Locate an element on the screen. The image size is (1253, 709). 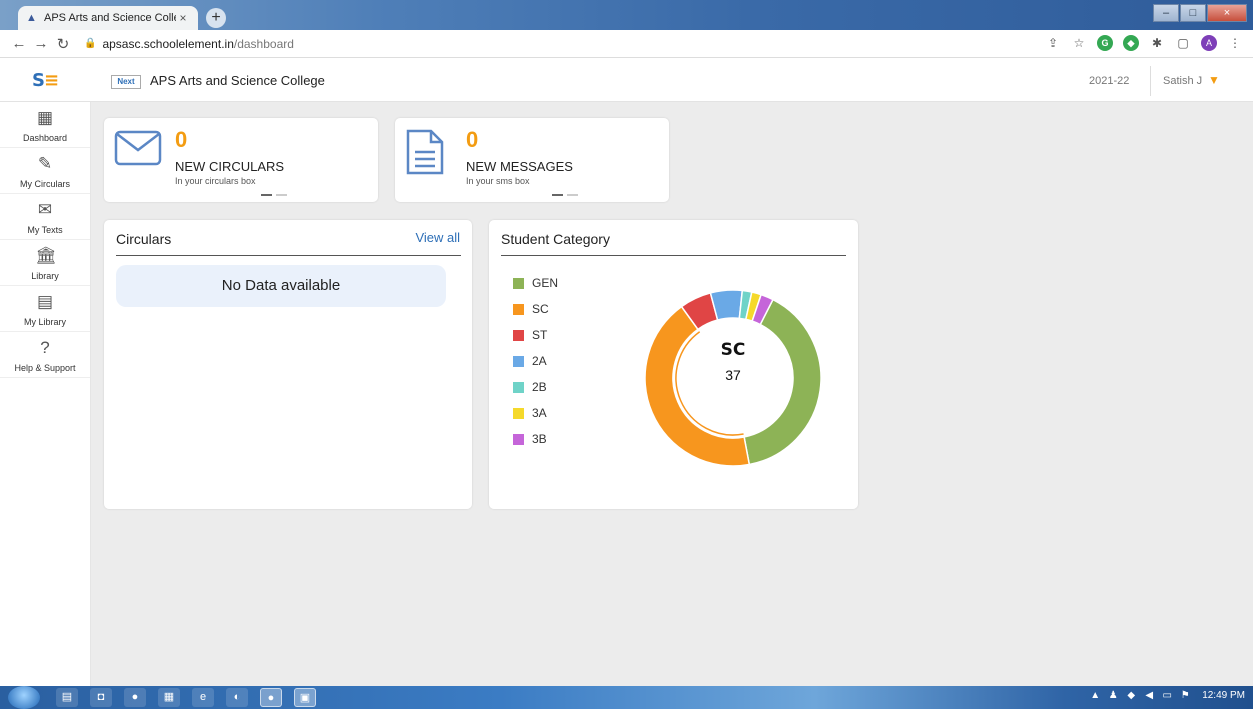
legend-item-gen: GEN is located at coordinates (535, 283).